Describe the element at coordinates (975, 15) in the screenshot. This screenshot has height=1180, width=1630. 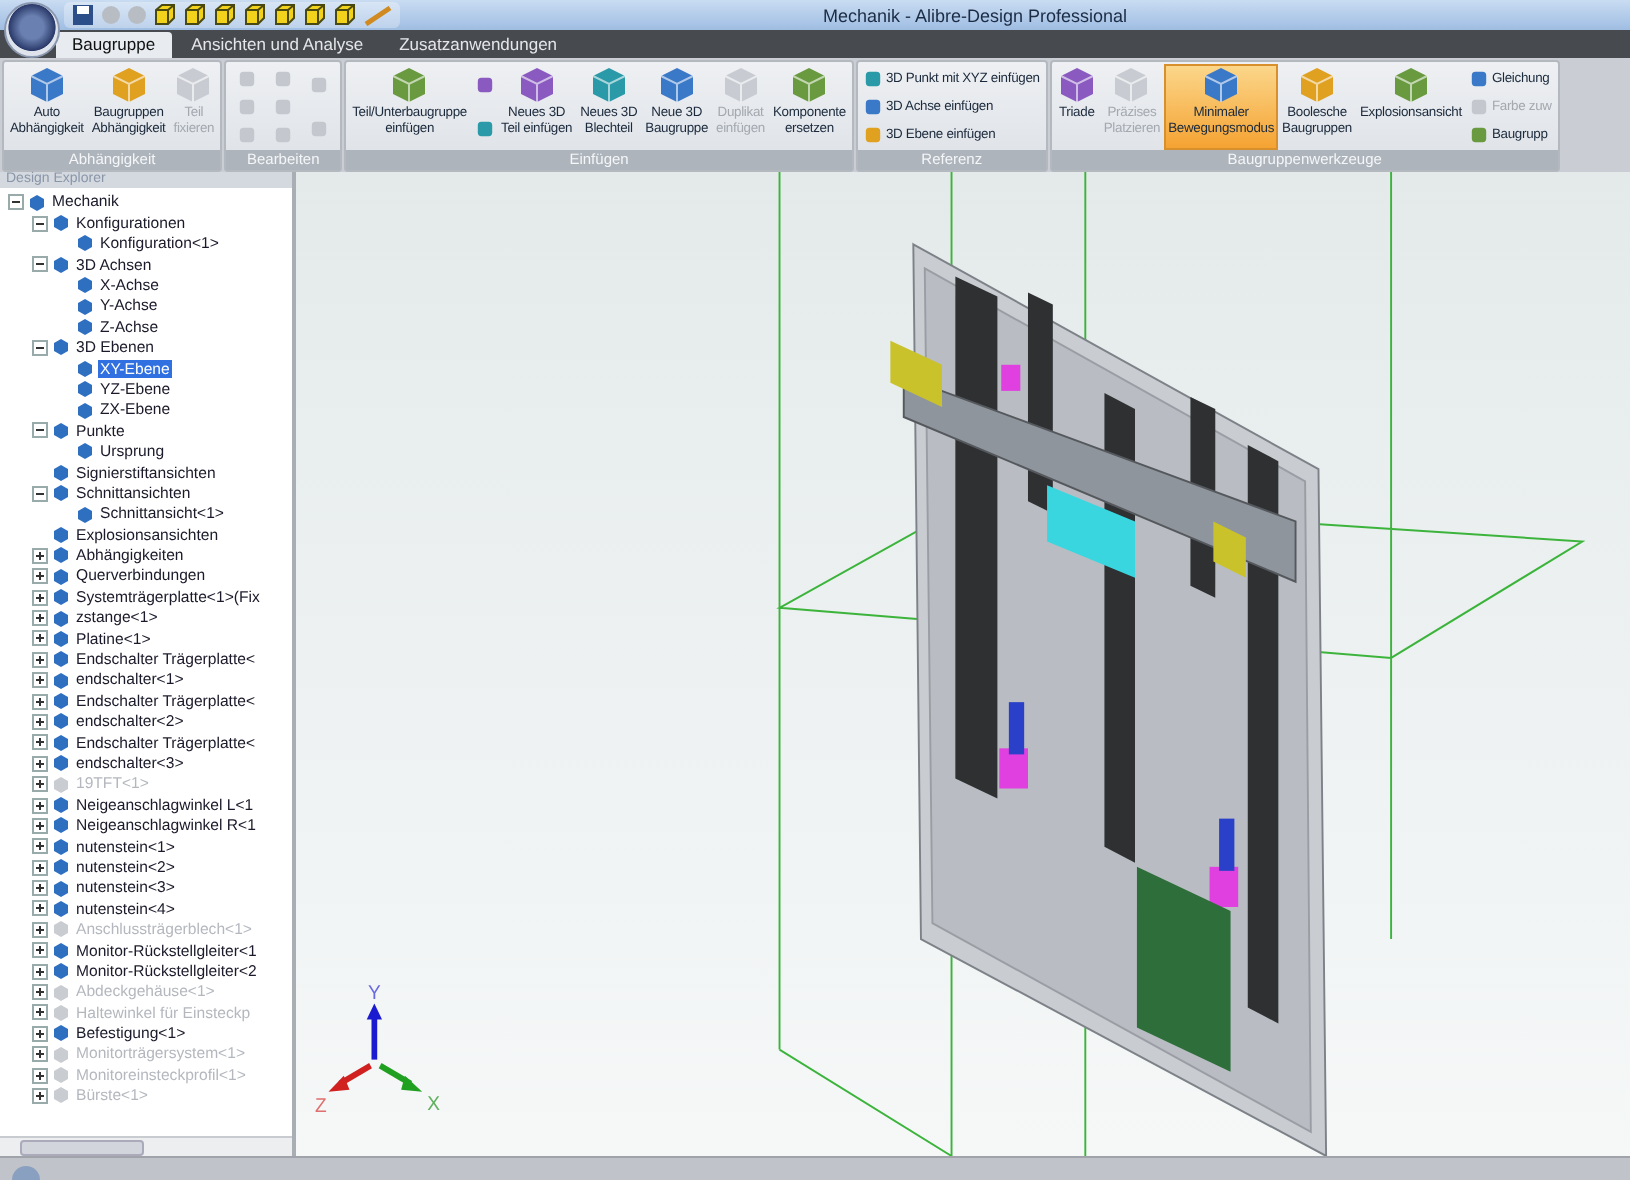
I see `window-title: Mechanik - Alibre-Design Professional` at that location.